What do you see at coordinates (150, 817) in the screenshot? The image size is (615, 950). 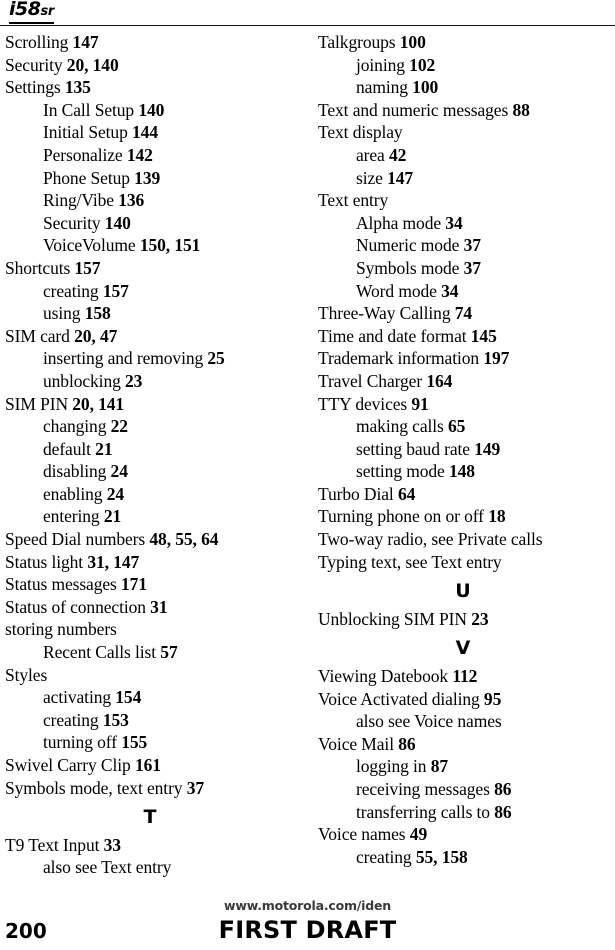 I see `index-letter-heading: T` at bounding box center [150, 817].